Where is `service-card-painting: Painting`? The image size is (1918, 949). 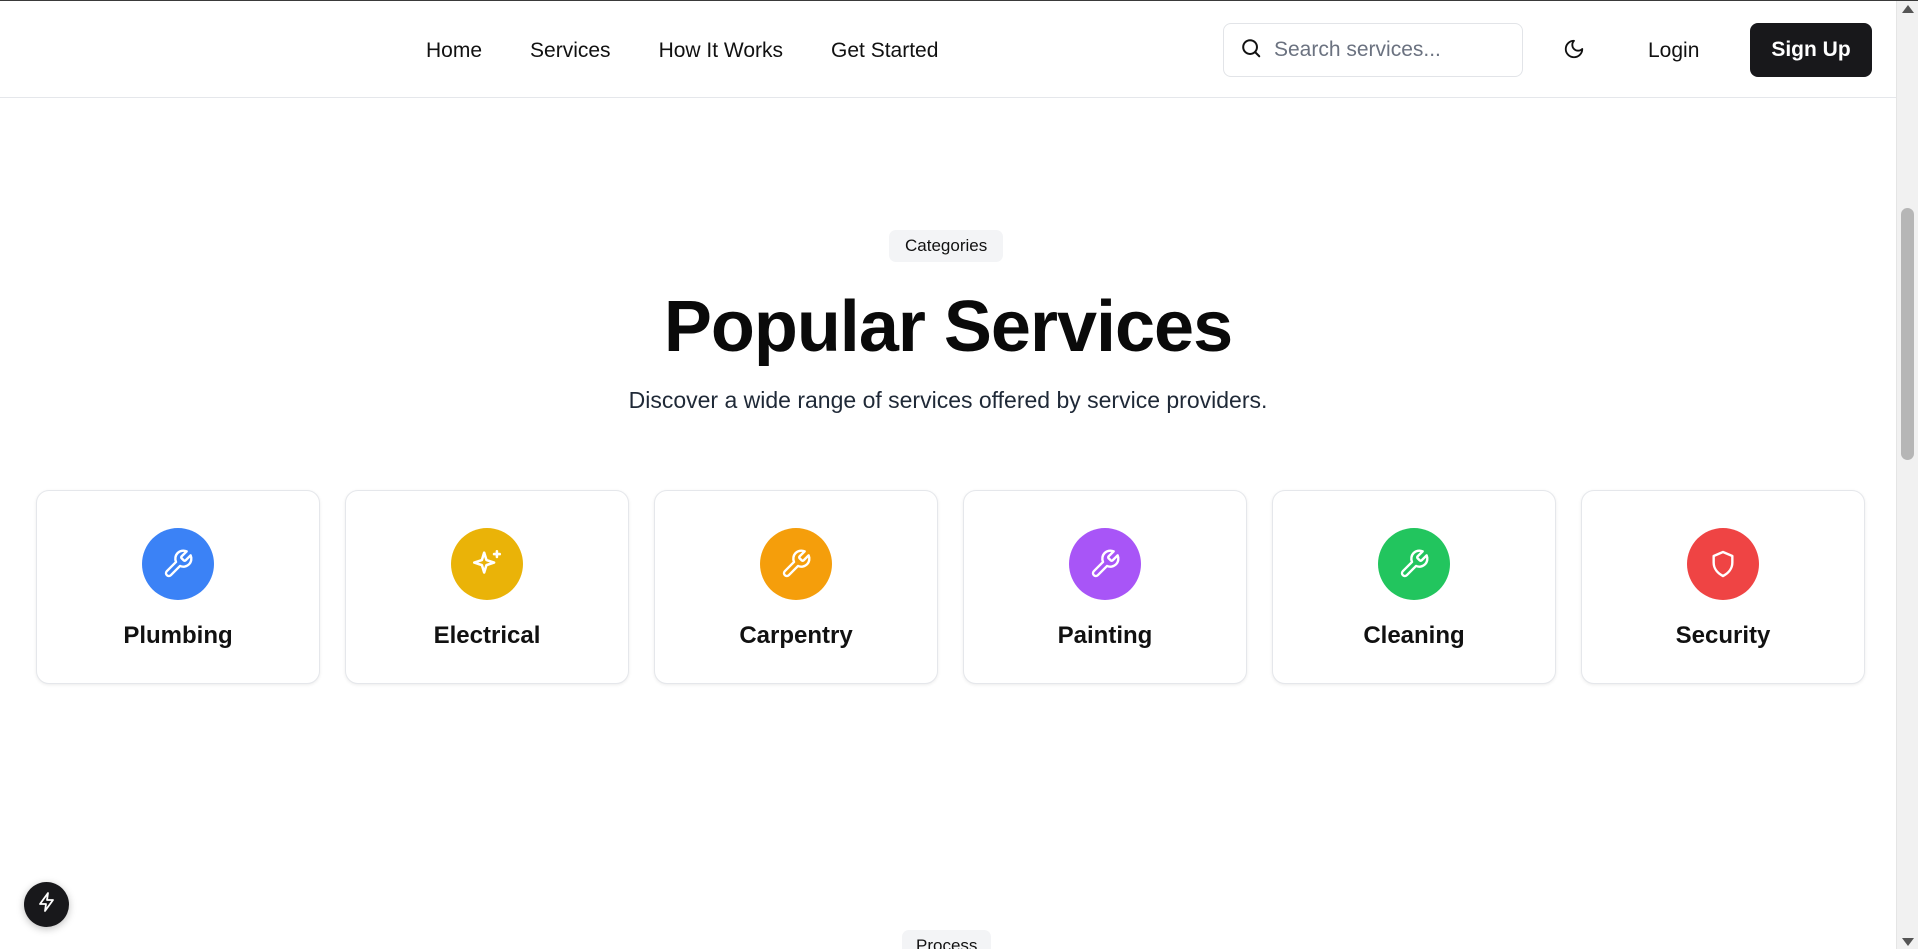 service-card-painting: Painting is located at coordinates (1105, 587).